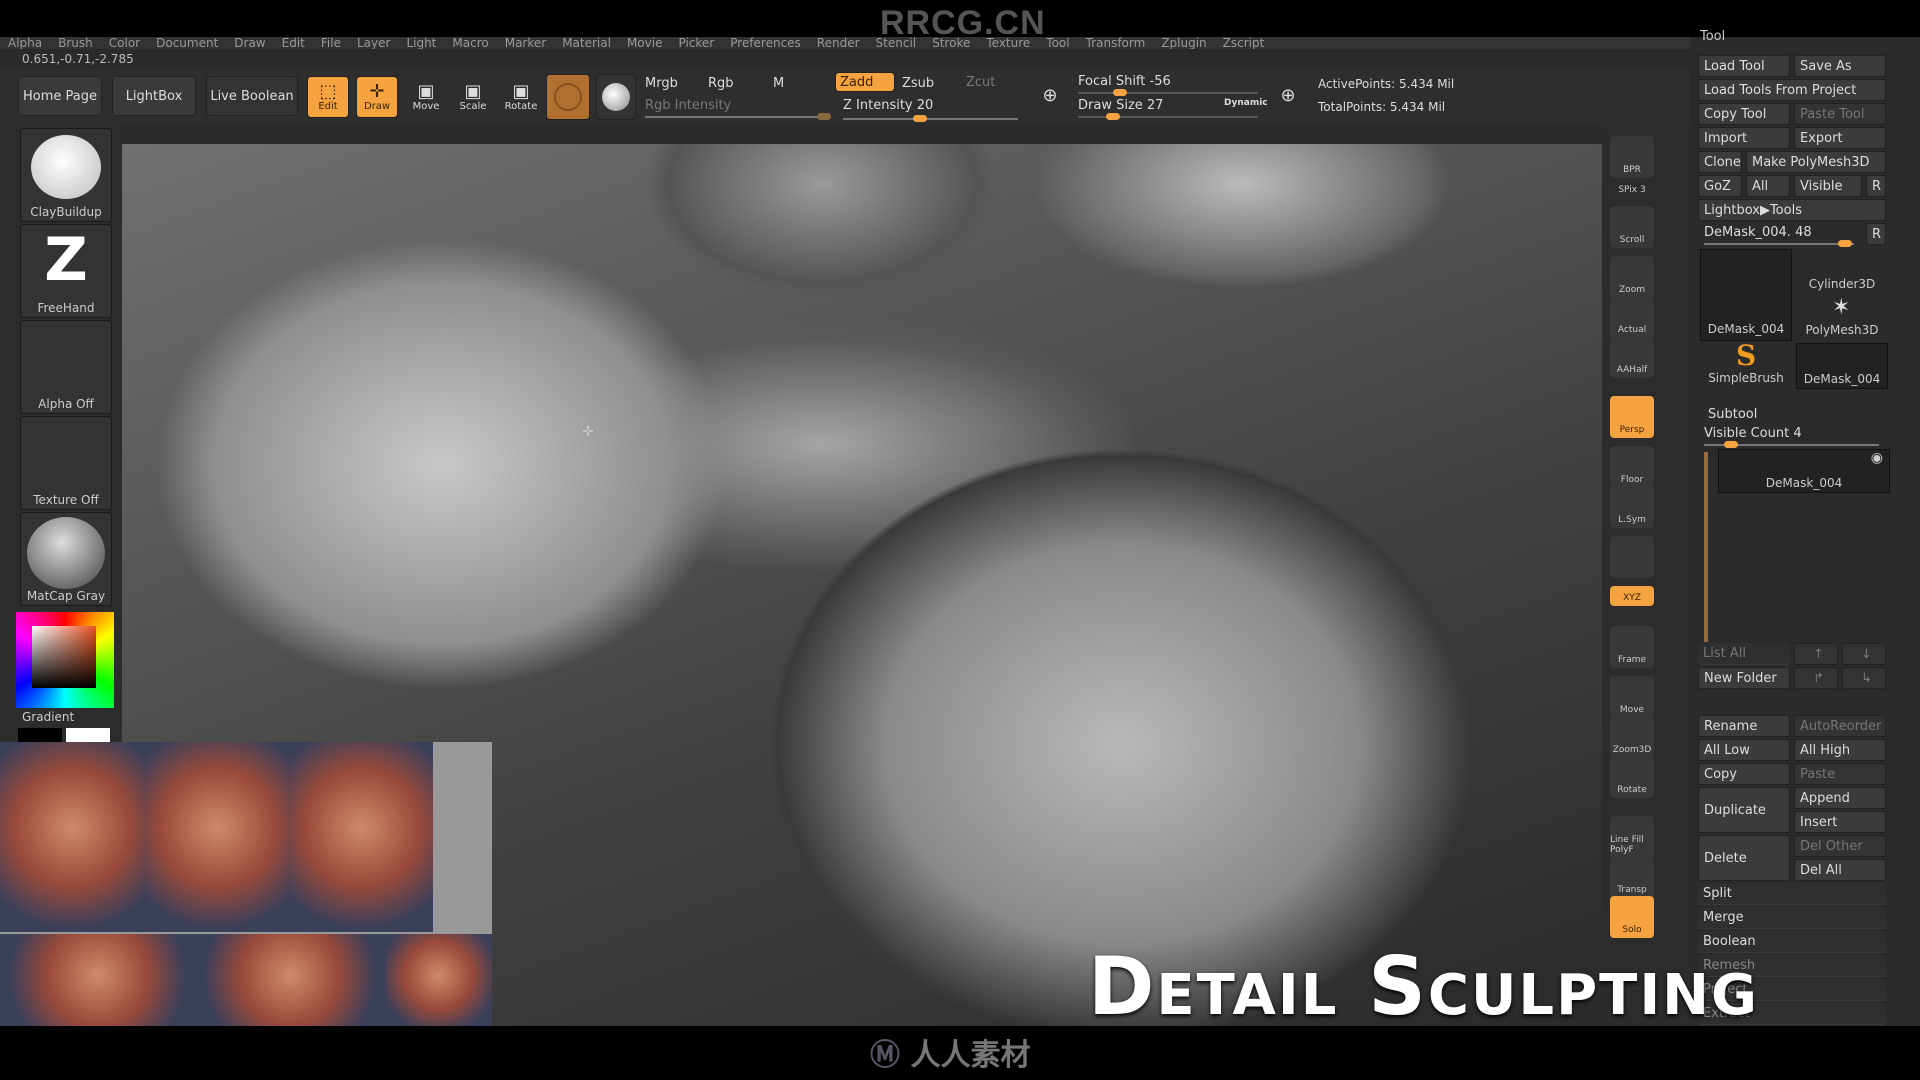 Image resolution: width=1920 pixels, height=1080 pixels. Describe the element at coordinates (930, 118) in the screenshot. I see `z-intensity-slider` at that location.